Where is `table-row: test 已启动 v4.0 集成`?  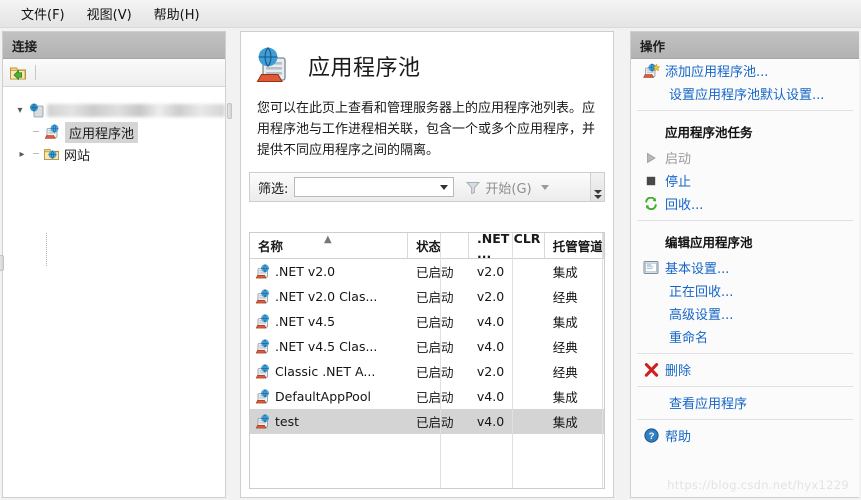
table-row: test 已启动 v4.0 集成 is located at coordinates (427, 421).